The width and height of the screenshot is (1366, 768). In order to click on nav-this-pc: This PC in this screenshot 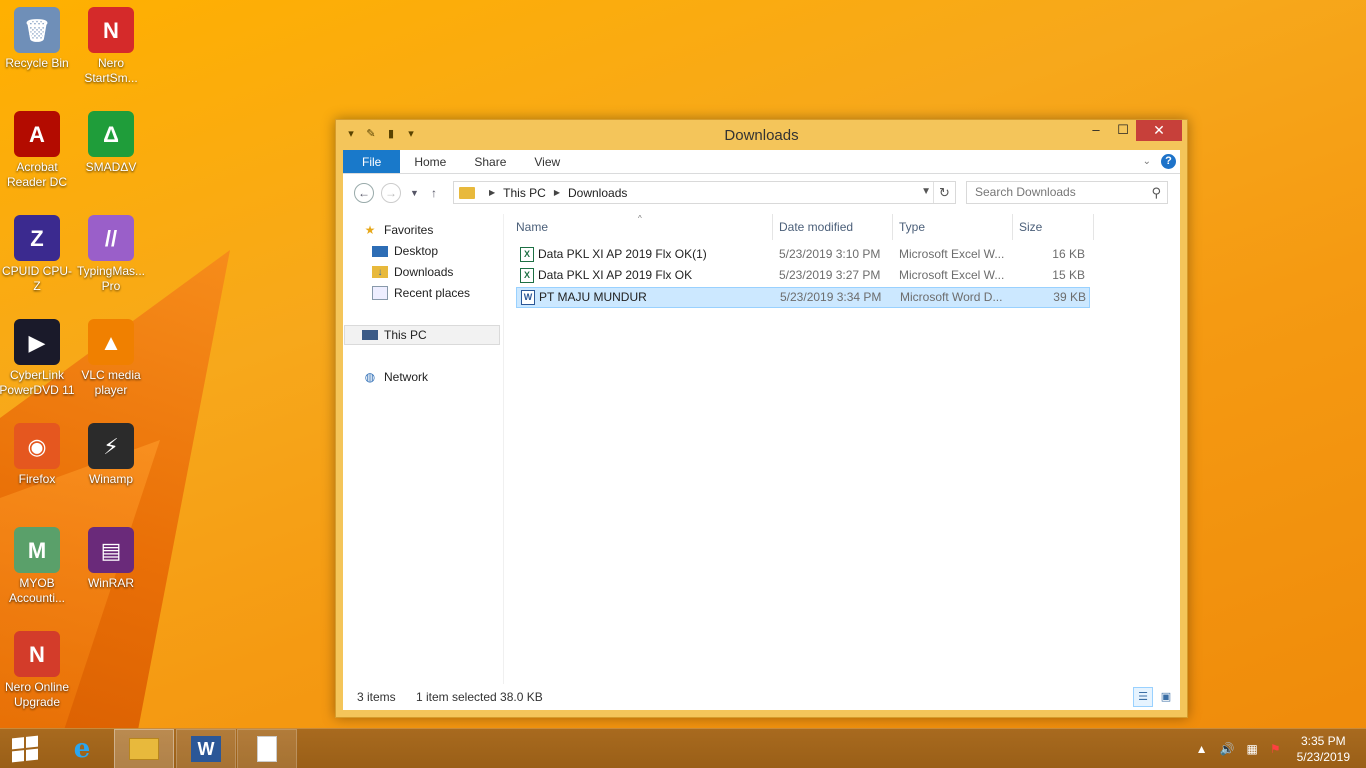, I will do `click(422, 335)`.